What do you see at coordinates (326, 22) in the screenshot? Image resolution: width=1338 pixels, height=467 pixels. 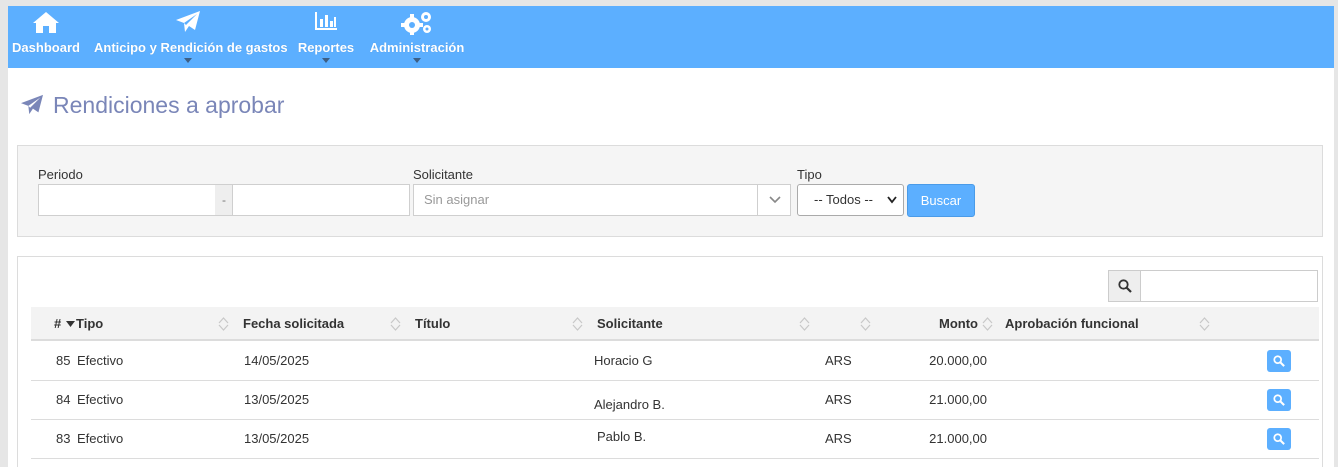 I see `bar-chart-icon` at bounding box center [326, 22].